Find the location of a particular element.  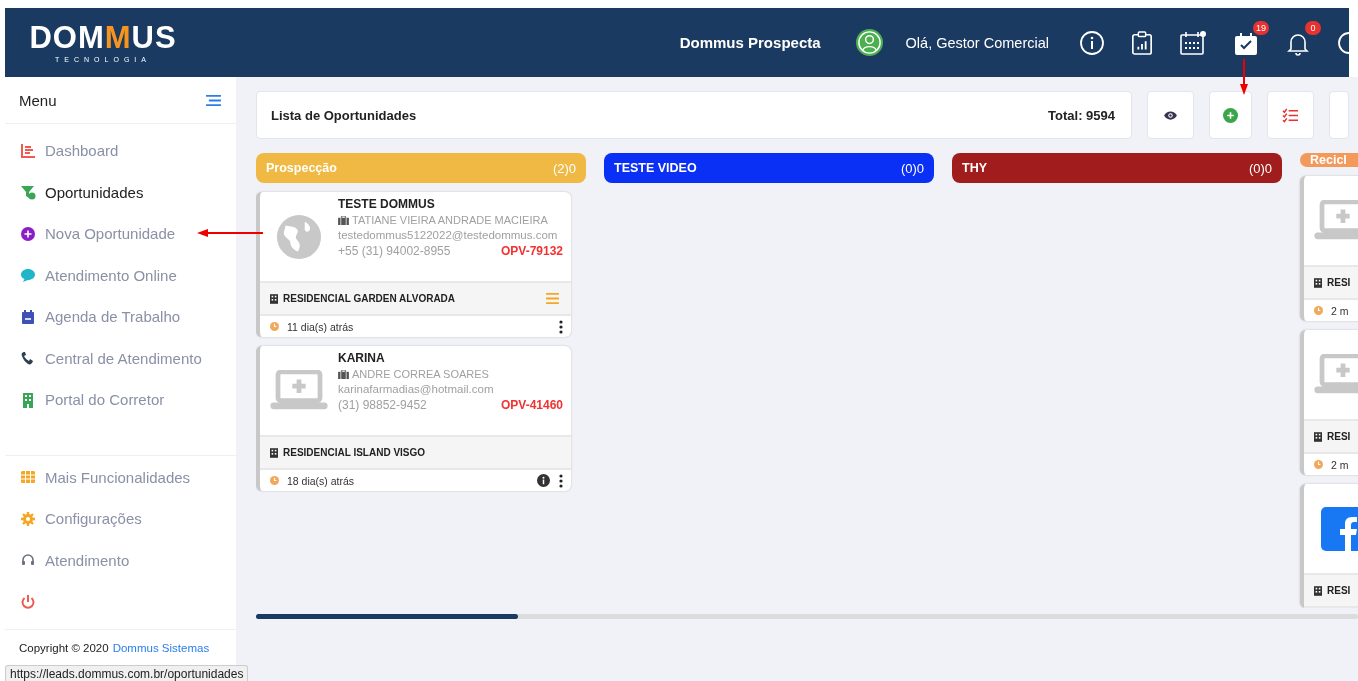

menu-item: Mais Funcionalidades is located at coordinates (120, 477).